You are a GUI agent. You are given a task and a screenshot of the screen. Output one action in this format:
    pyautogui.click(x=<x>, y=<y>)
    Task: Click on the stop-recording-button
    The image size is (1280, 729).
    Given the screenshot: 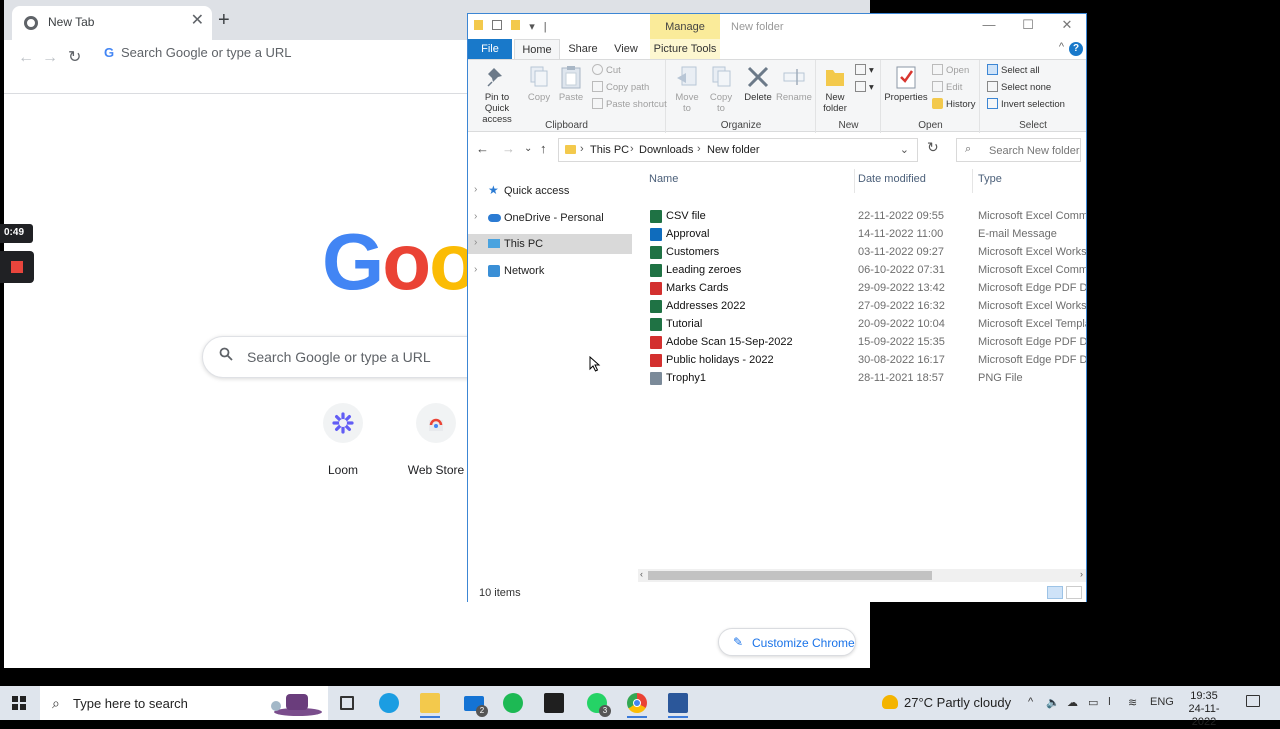 What is the action you would take?
    pyautogui.click(x=17, y=267)
    